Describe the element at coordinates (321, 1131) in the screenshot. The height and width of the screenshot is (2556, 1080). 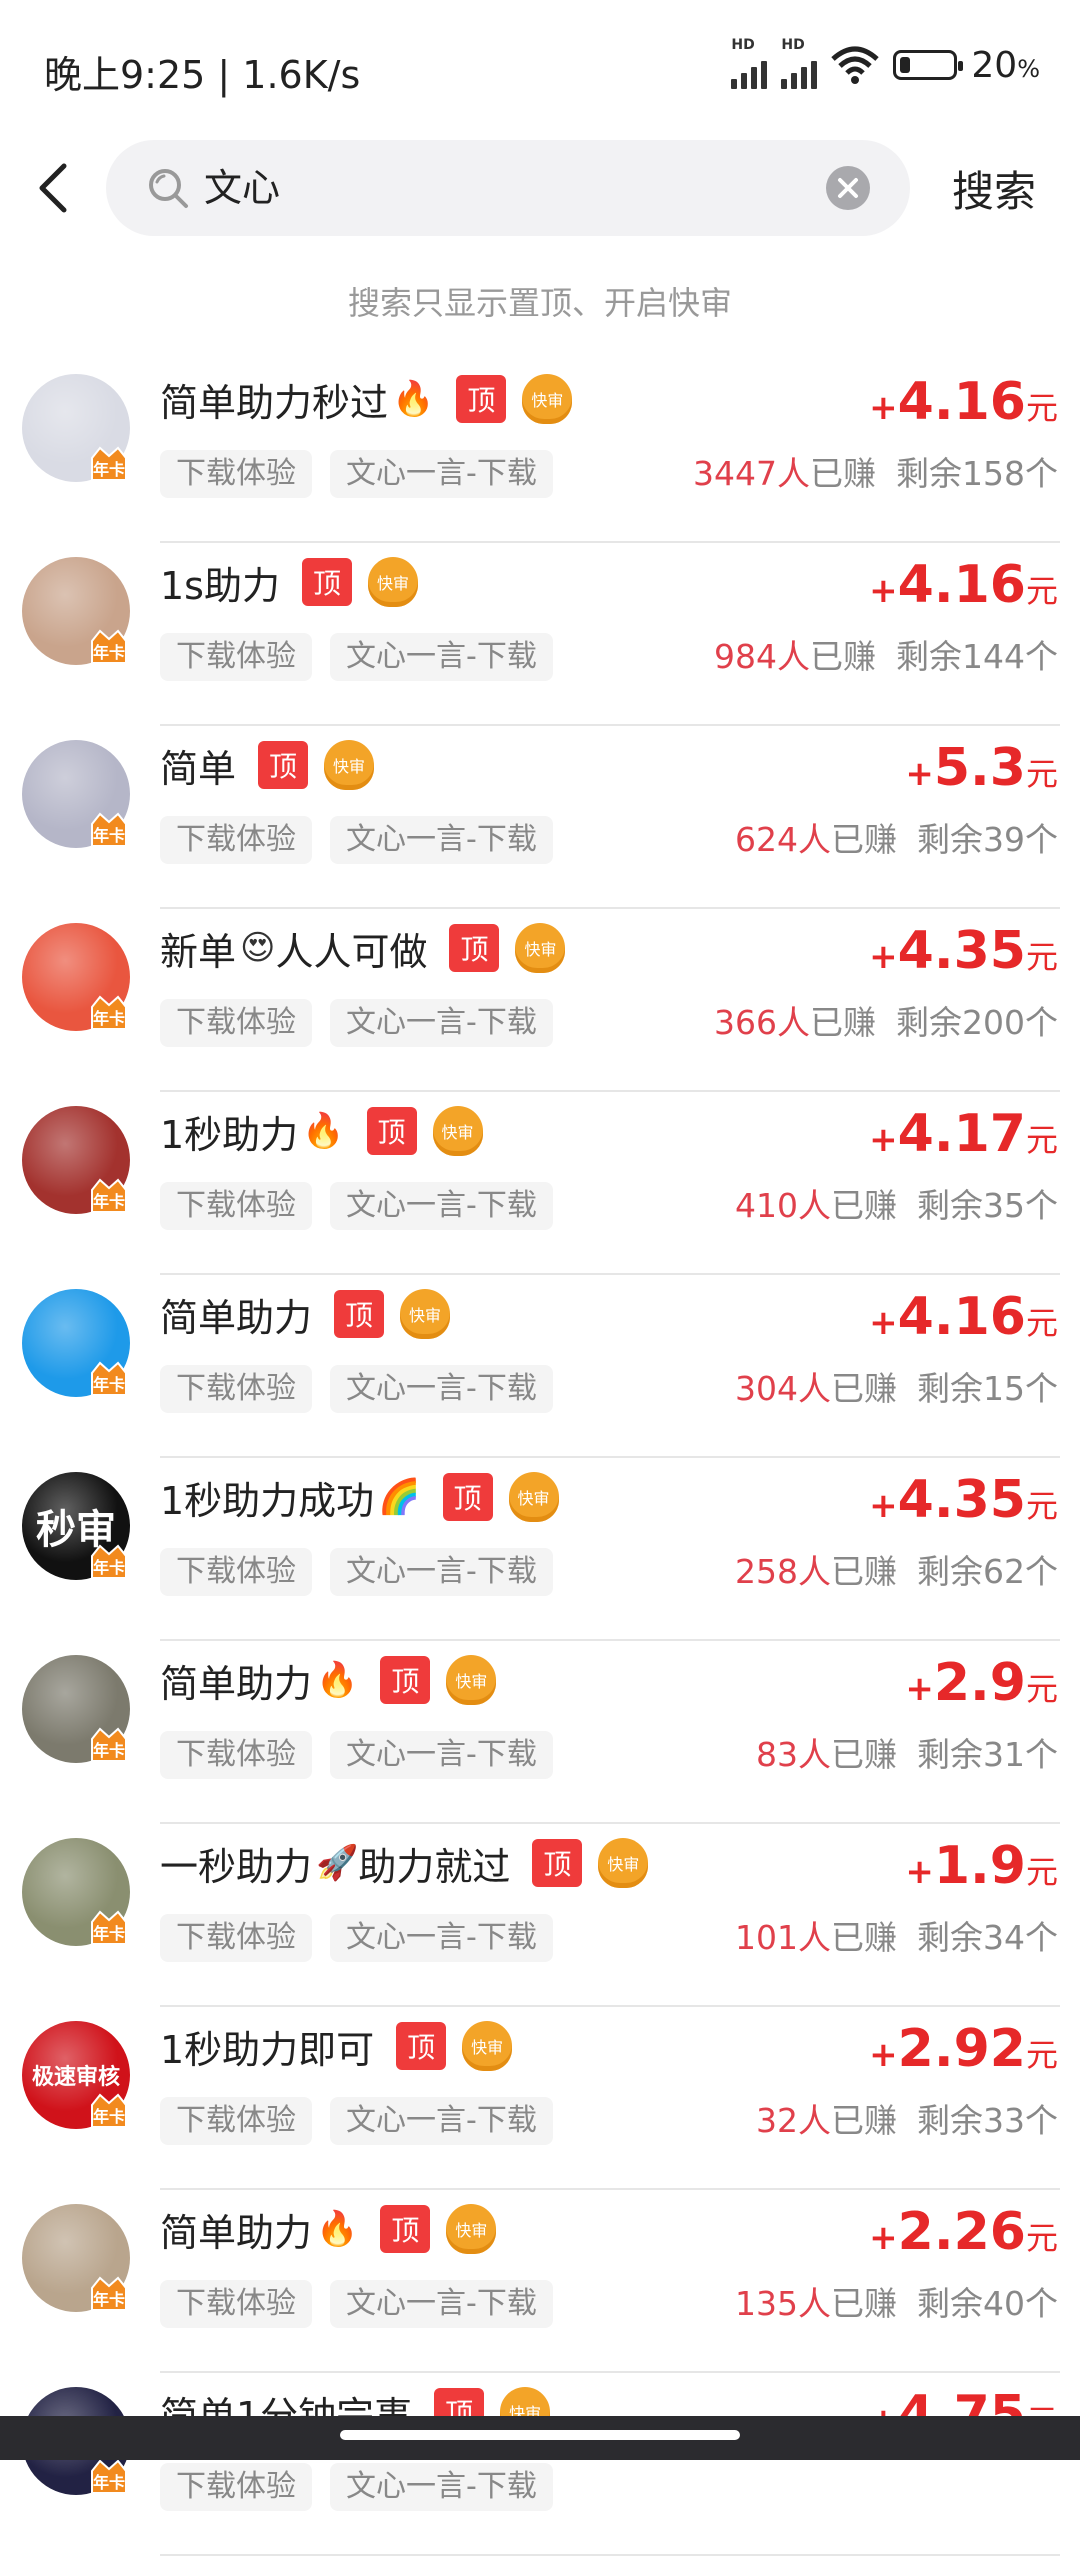
I see `task-title-line: 1秒助力 🔥 顶 快审` at that location.